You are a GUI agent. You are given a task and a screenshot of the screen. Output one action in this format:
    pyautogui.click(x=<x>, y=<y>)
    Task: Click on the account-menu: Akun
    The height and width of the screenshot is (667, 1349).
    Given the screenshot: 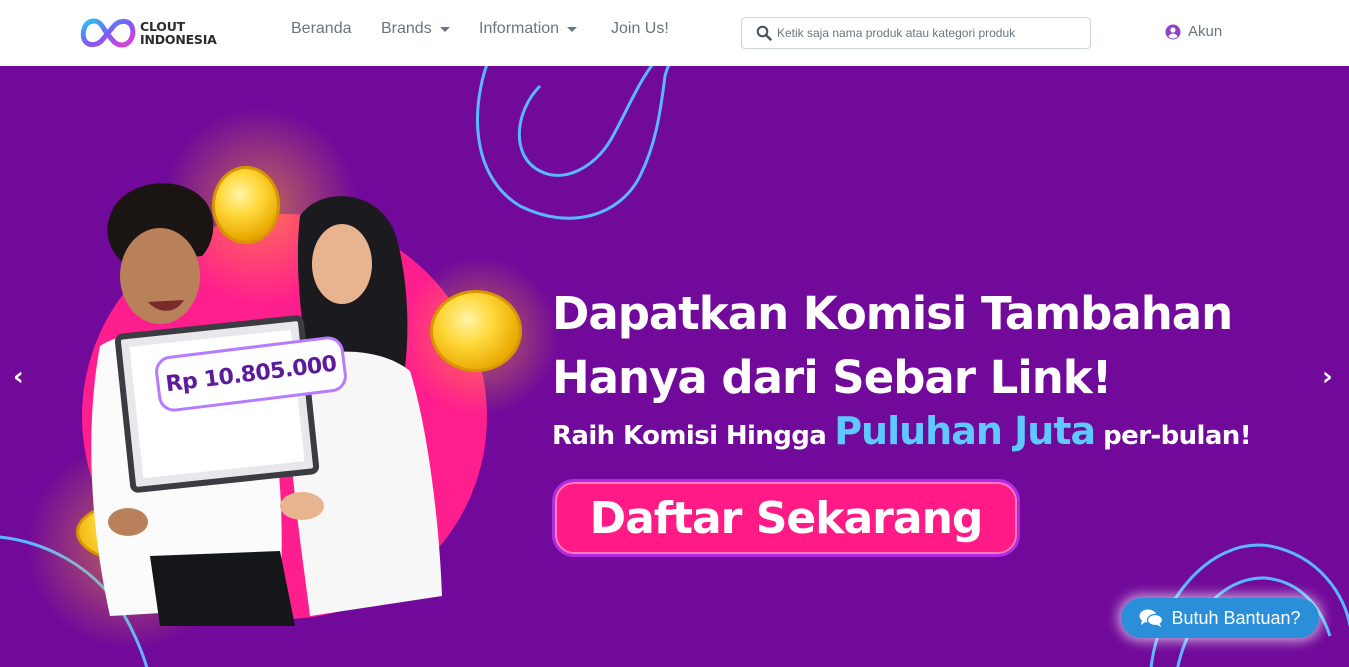 What is the action you would take?
    pyautogui.click(x=1193, y=31)
    